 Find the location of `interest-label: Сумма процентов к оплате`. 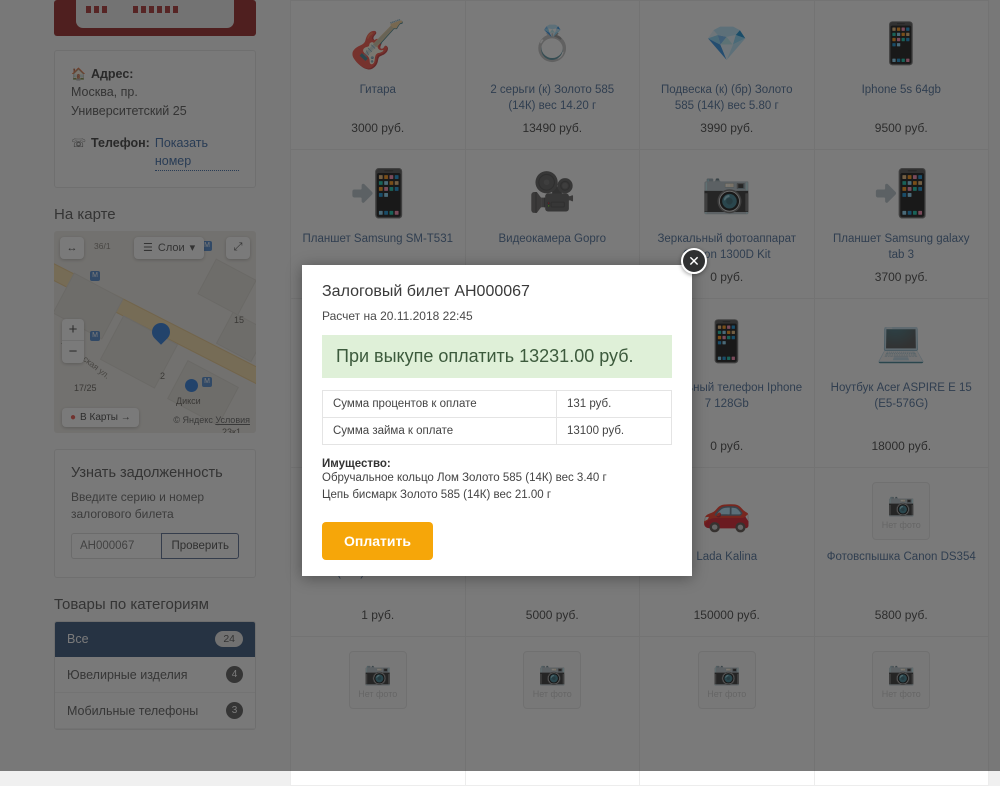

interest-label: Сумма процентов к оплате is located at coordinates (439, 404).